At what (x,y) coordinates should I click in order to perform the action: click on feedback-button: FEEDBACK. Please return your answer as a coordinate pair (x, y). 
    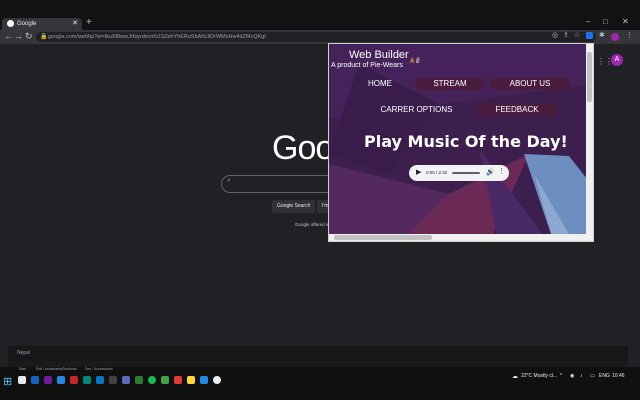
    Looking at the image, I should click on (517, 110).